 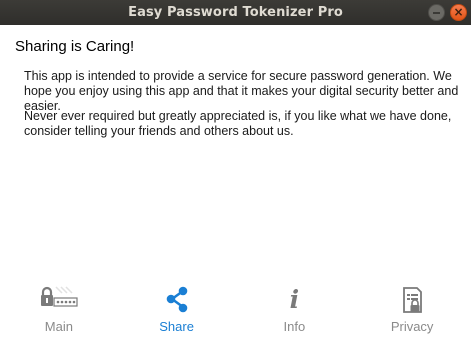 I want to click on tab-privacy: Privacy, so click(x=412, y=310).